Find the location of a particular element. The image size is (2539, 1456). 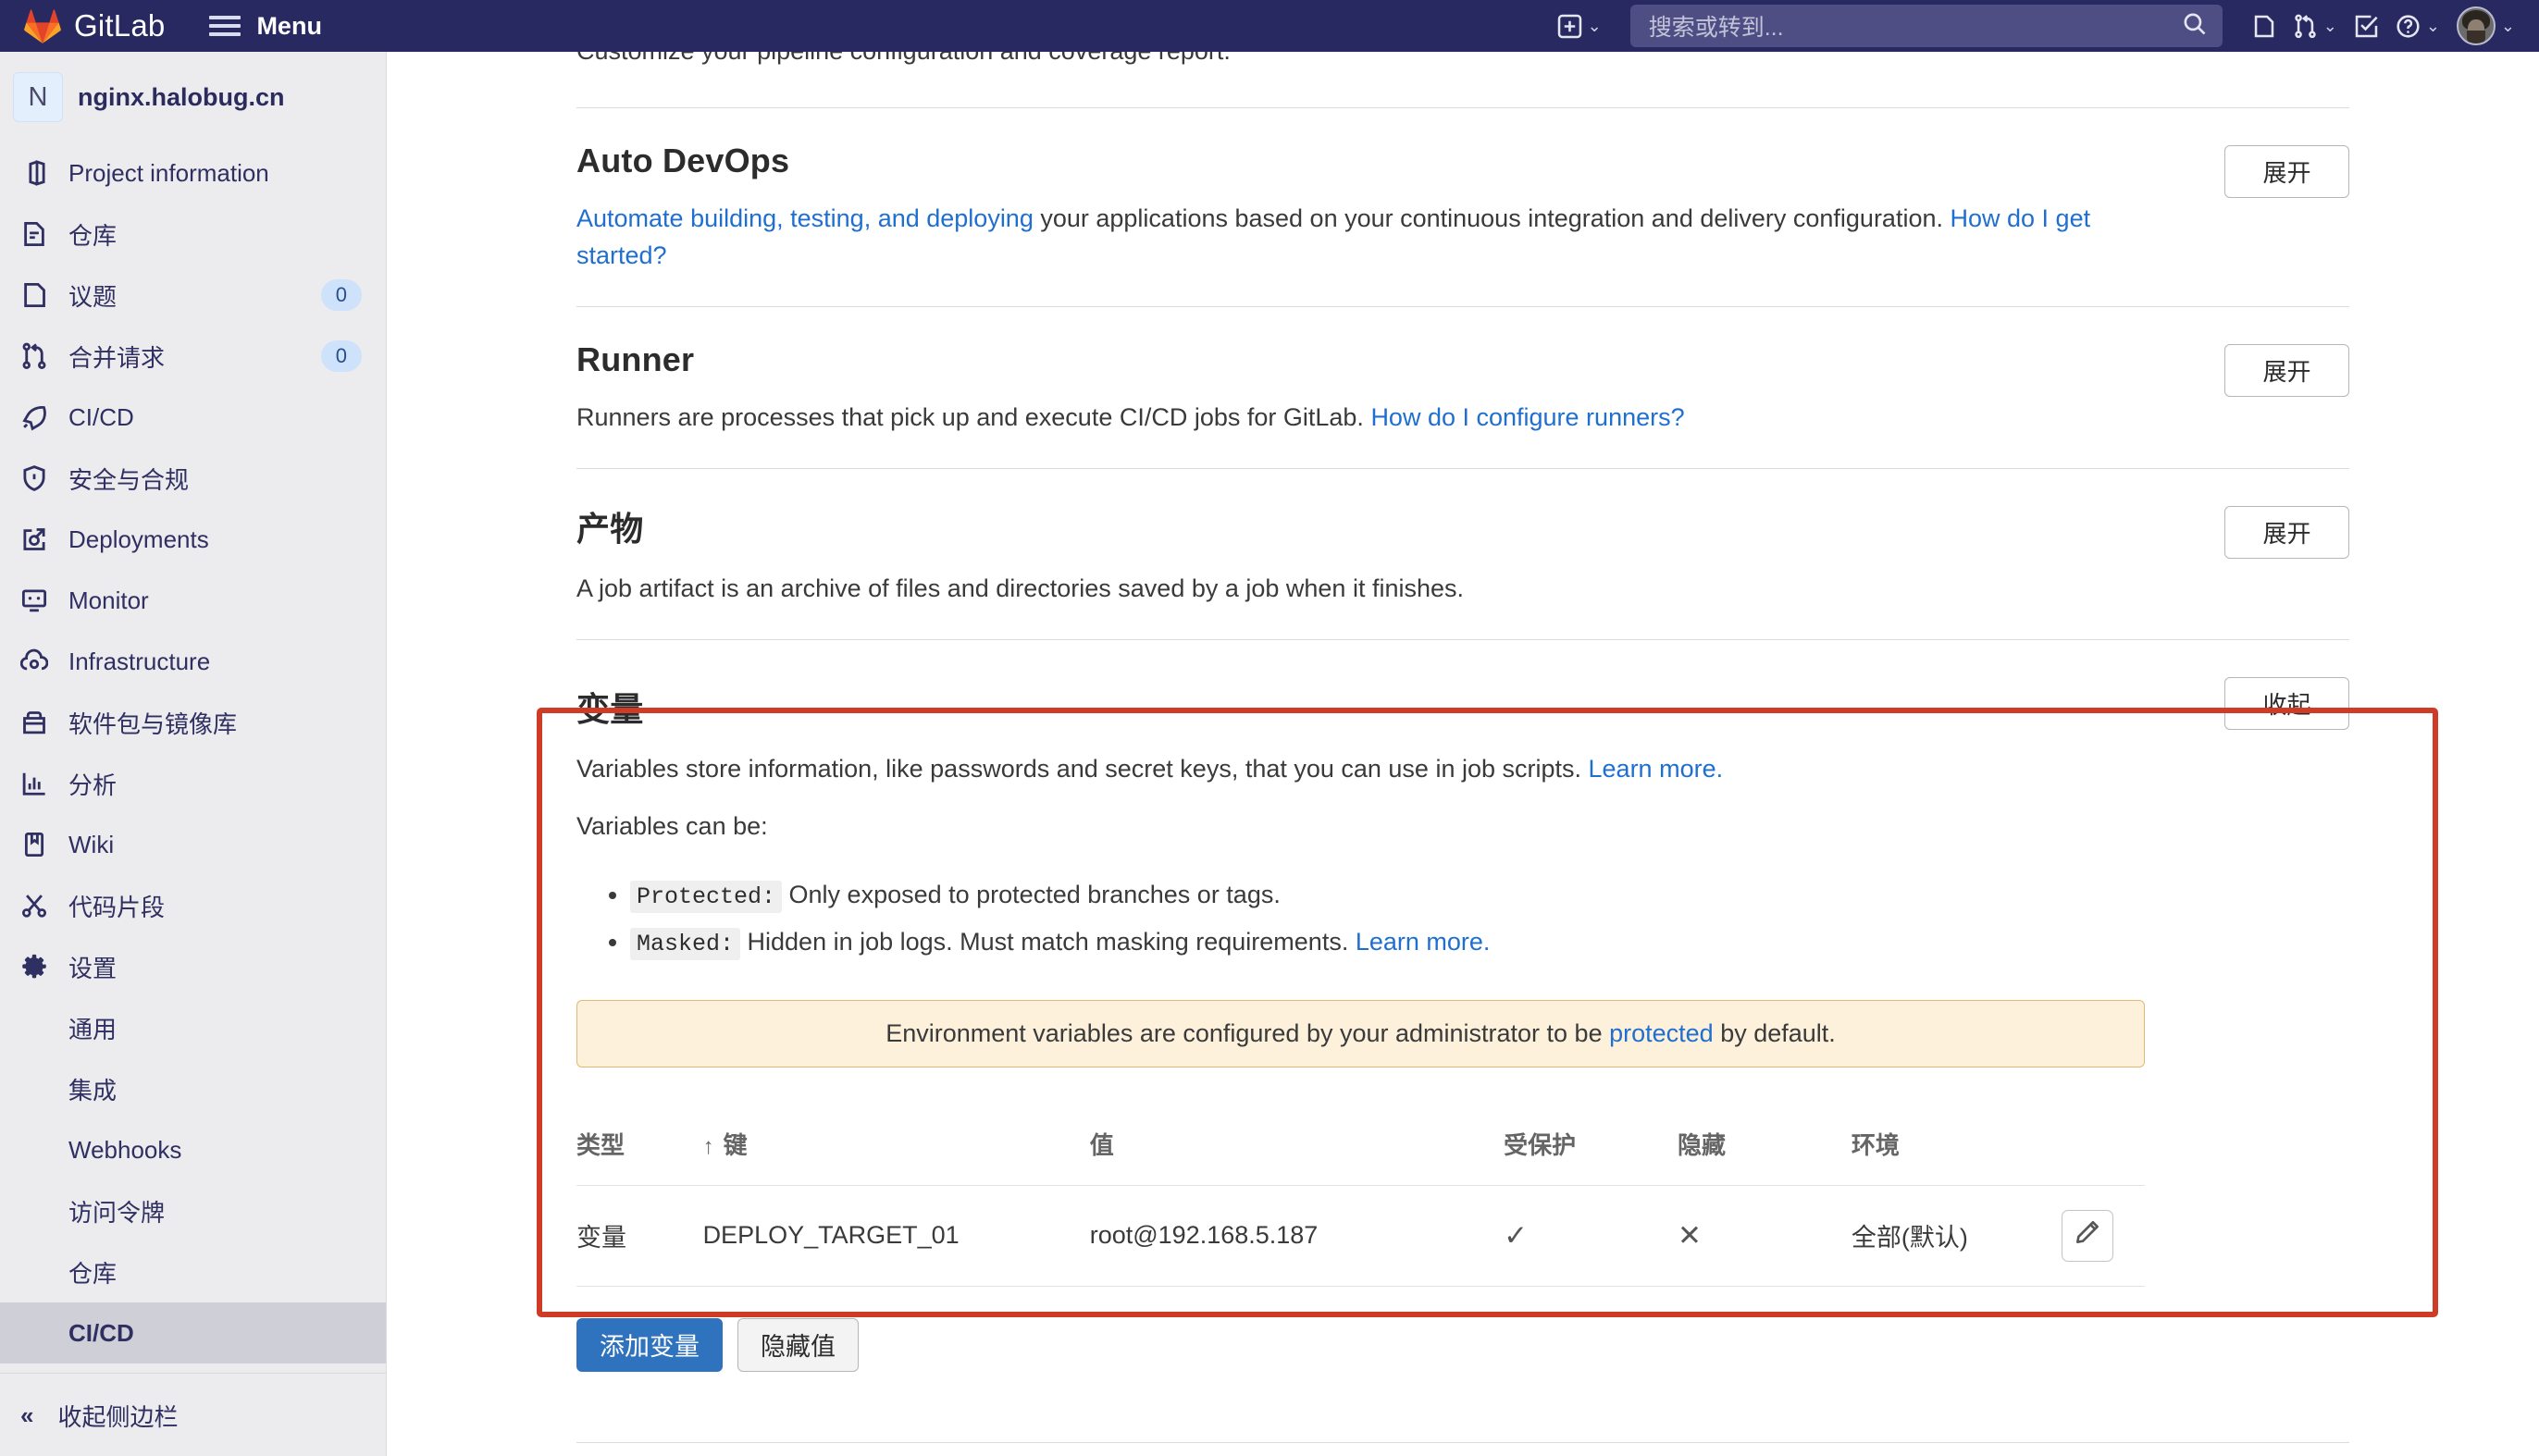

sidebar-project-header: N nginx.halobug.cn is located at coordinates (193, 97).